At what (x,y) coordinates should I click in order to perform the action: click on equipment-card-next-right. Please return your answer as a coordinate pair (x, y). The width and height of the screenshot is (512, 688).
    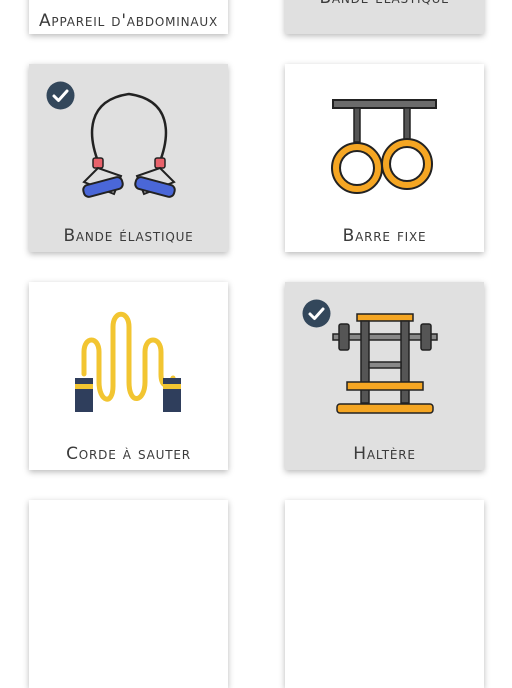
    Looking at the image, I should click on (384, 594).